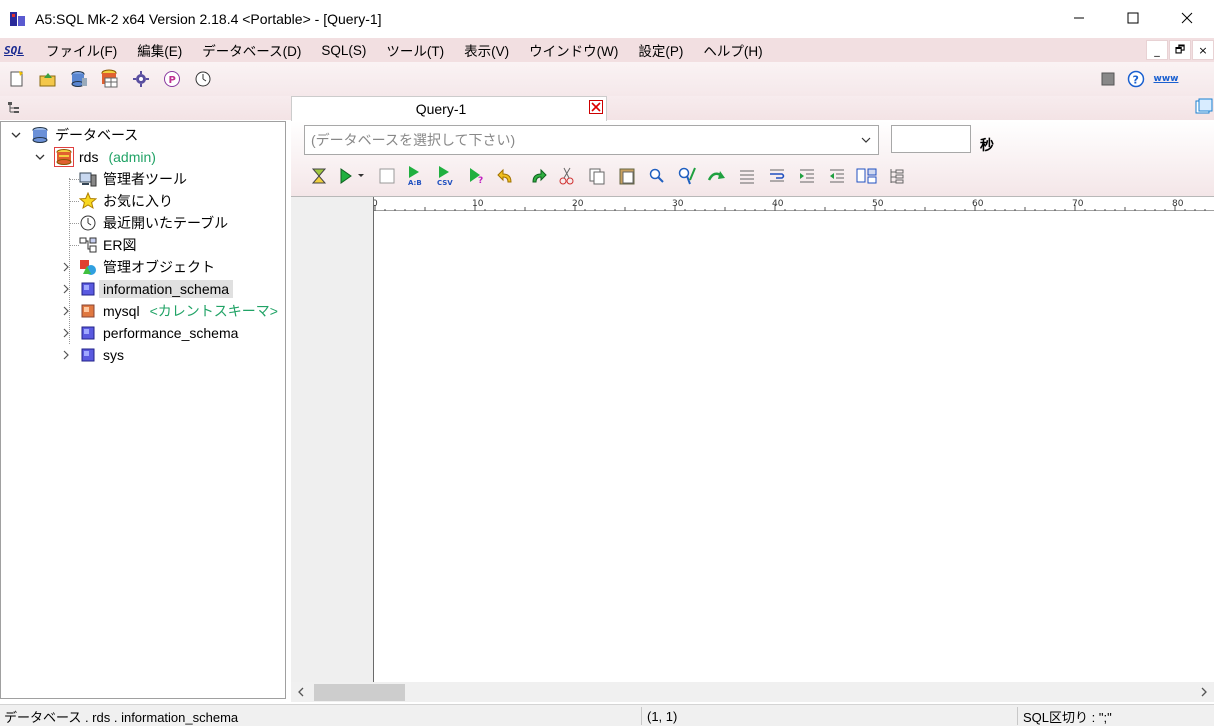 This screenshot has width=1214, height=726. I want to click on options-button, so click(141, 79).